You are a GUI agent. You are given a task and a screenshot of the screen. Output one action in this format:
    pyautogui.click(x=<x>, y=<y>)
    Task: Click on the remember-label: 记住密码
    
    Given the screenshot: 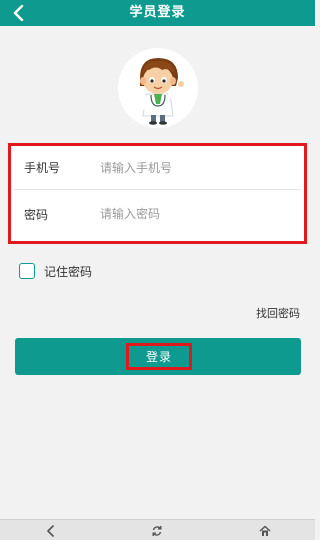 What is the action you would take?
    pyautogui.click(x=68, y=271)
    